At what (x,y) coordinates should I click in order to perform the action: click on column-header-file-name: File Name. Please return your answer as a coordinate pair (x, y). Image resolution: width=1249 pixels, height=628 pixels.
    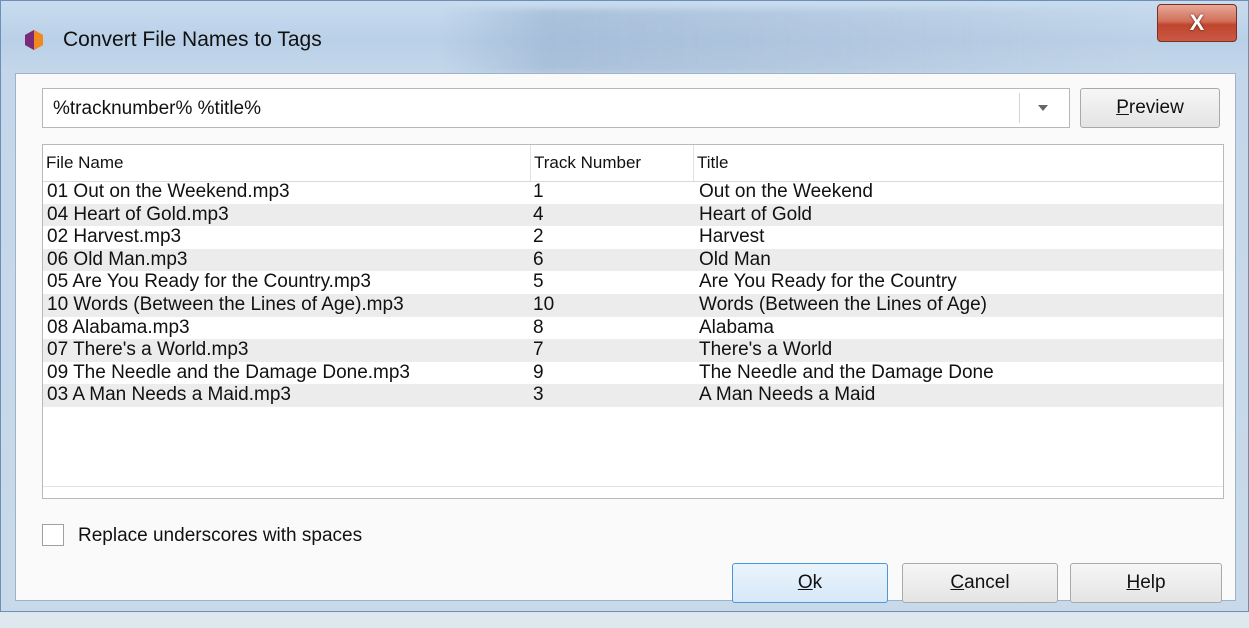
    Looking at the image, I should click on (286, 163).